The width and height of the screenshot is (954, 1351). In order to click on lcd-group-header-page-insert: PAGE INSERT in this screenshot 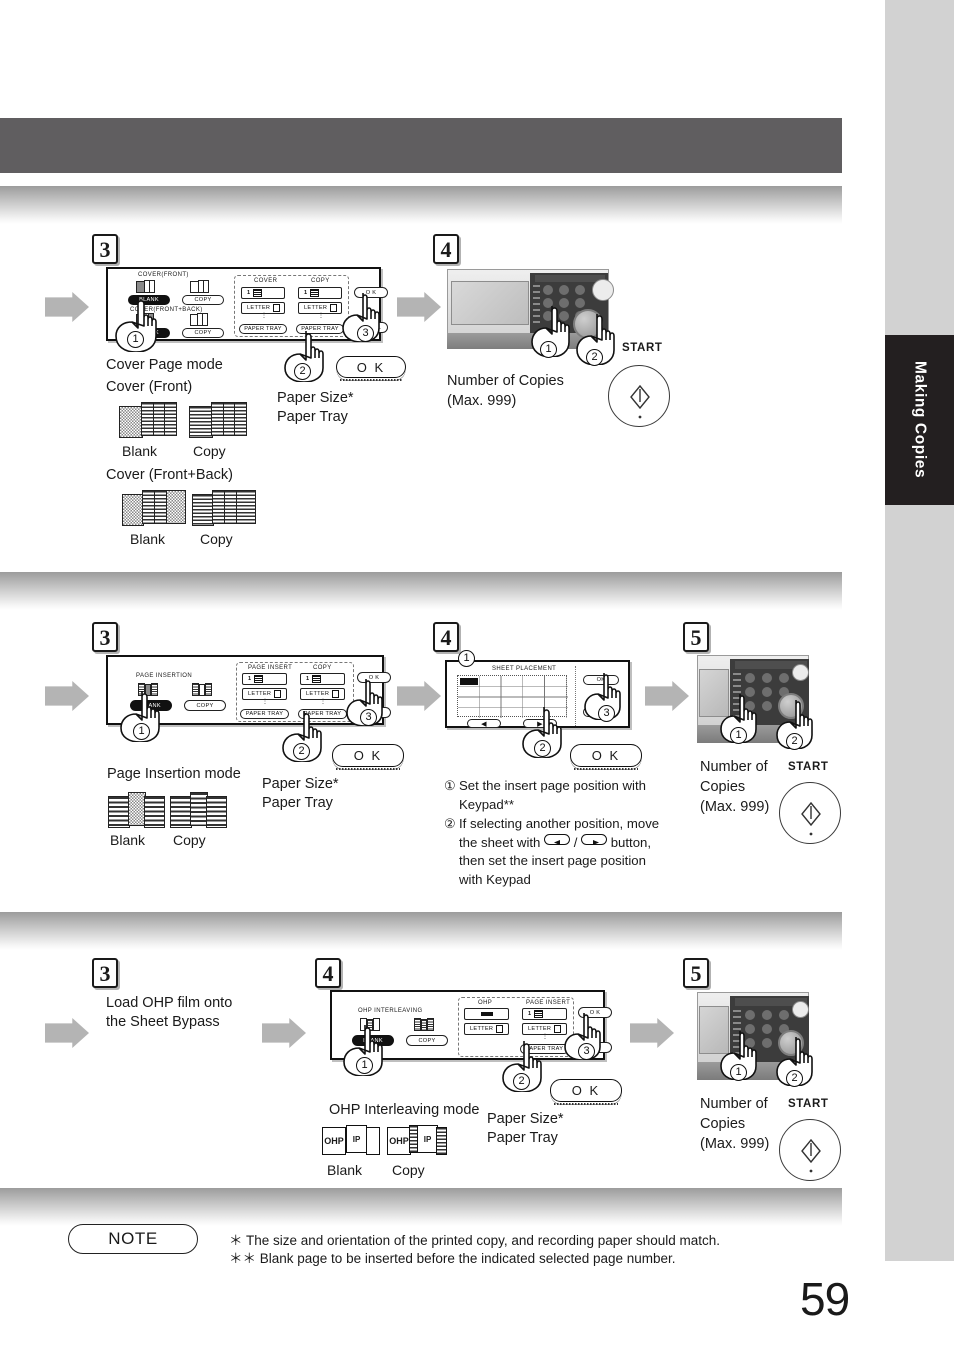, I will do `click(548, 1003)`.